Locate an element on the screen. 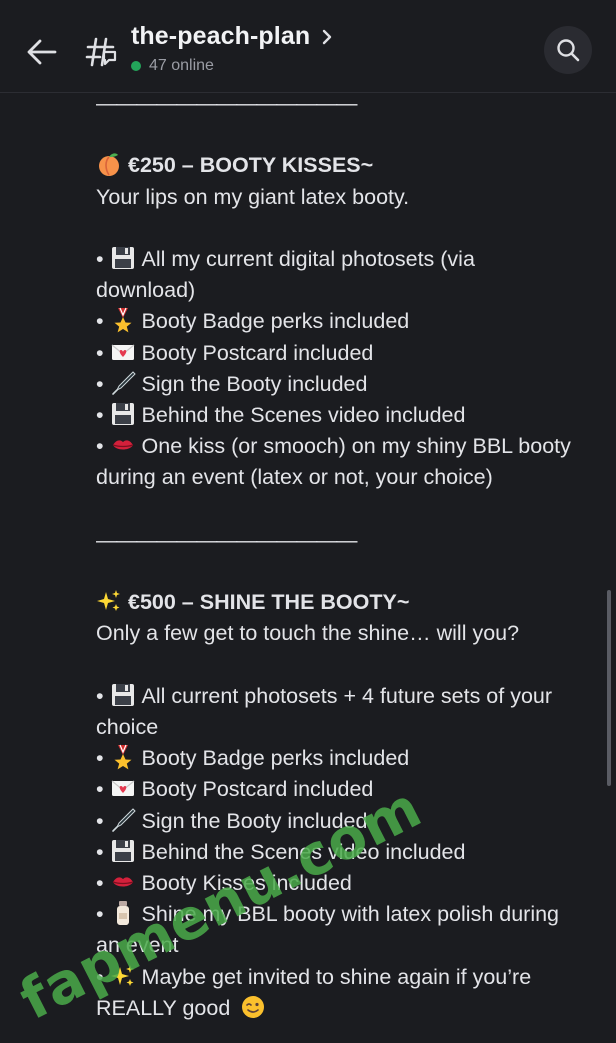 Image resolution: width=616 pixels, height=1043 pixels. list-item: • All my current digital photosets (via is located at coordinates (285, 258).